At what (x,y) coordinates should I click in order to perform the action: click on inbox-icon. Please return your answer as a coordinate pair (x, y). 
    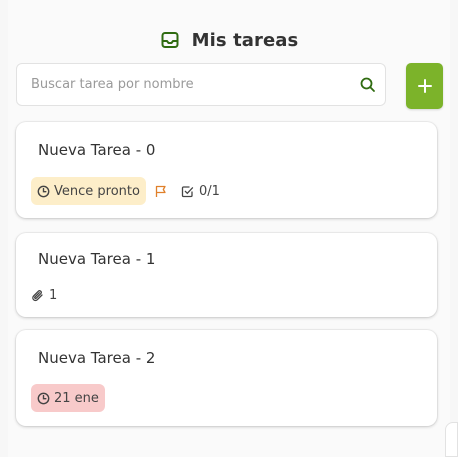
    Looking at the image, I should click on (170, 40).